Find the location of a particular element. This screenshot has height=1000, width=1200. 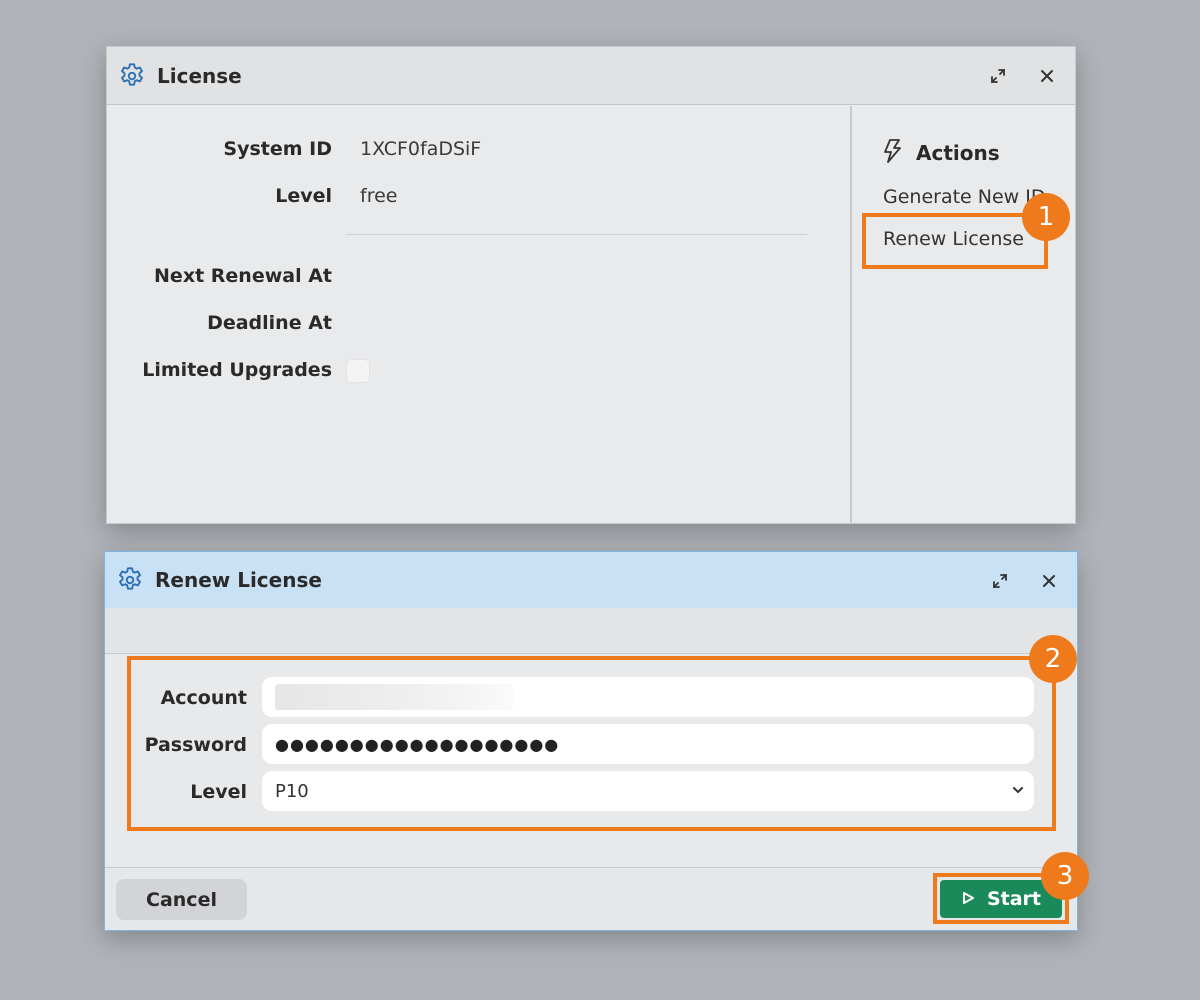

actions-pane: Actions Generate New ID Renew License is located at coordinates (962, 314).